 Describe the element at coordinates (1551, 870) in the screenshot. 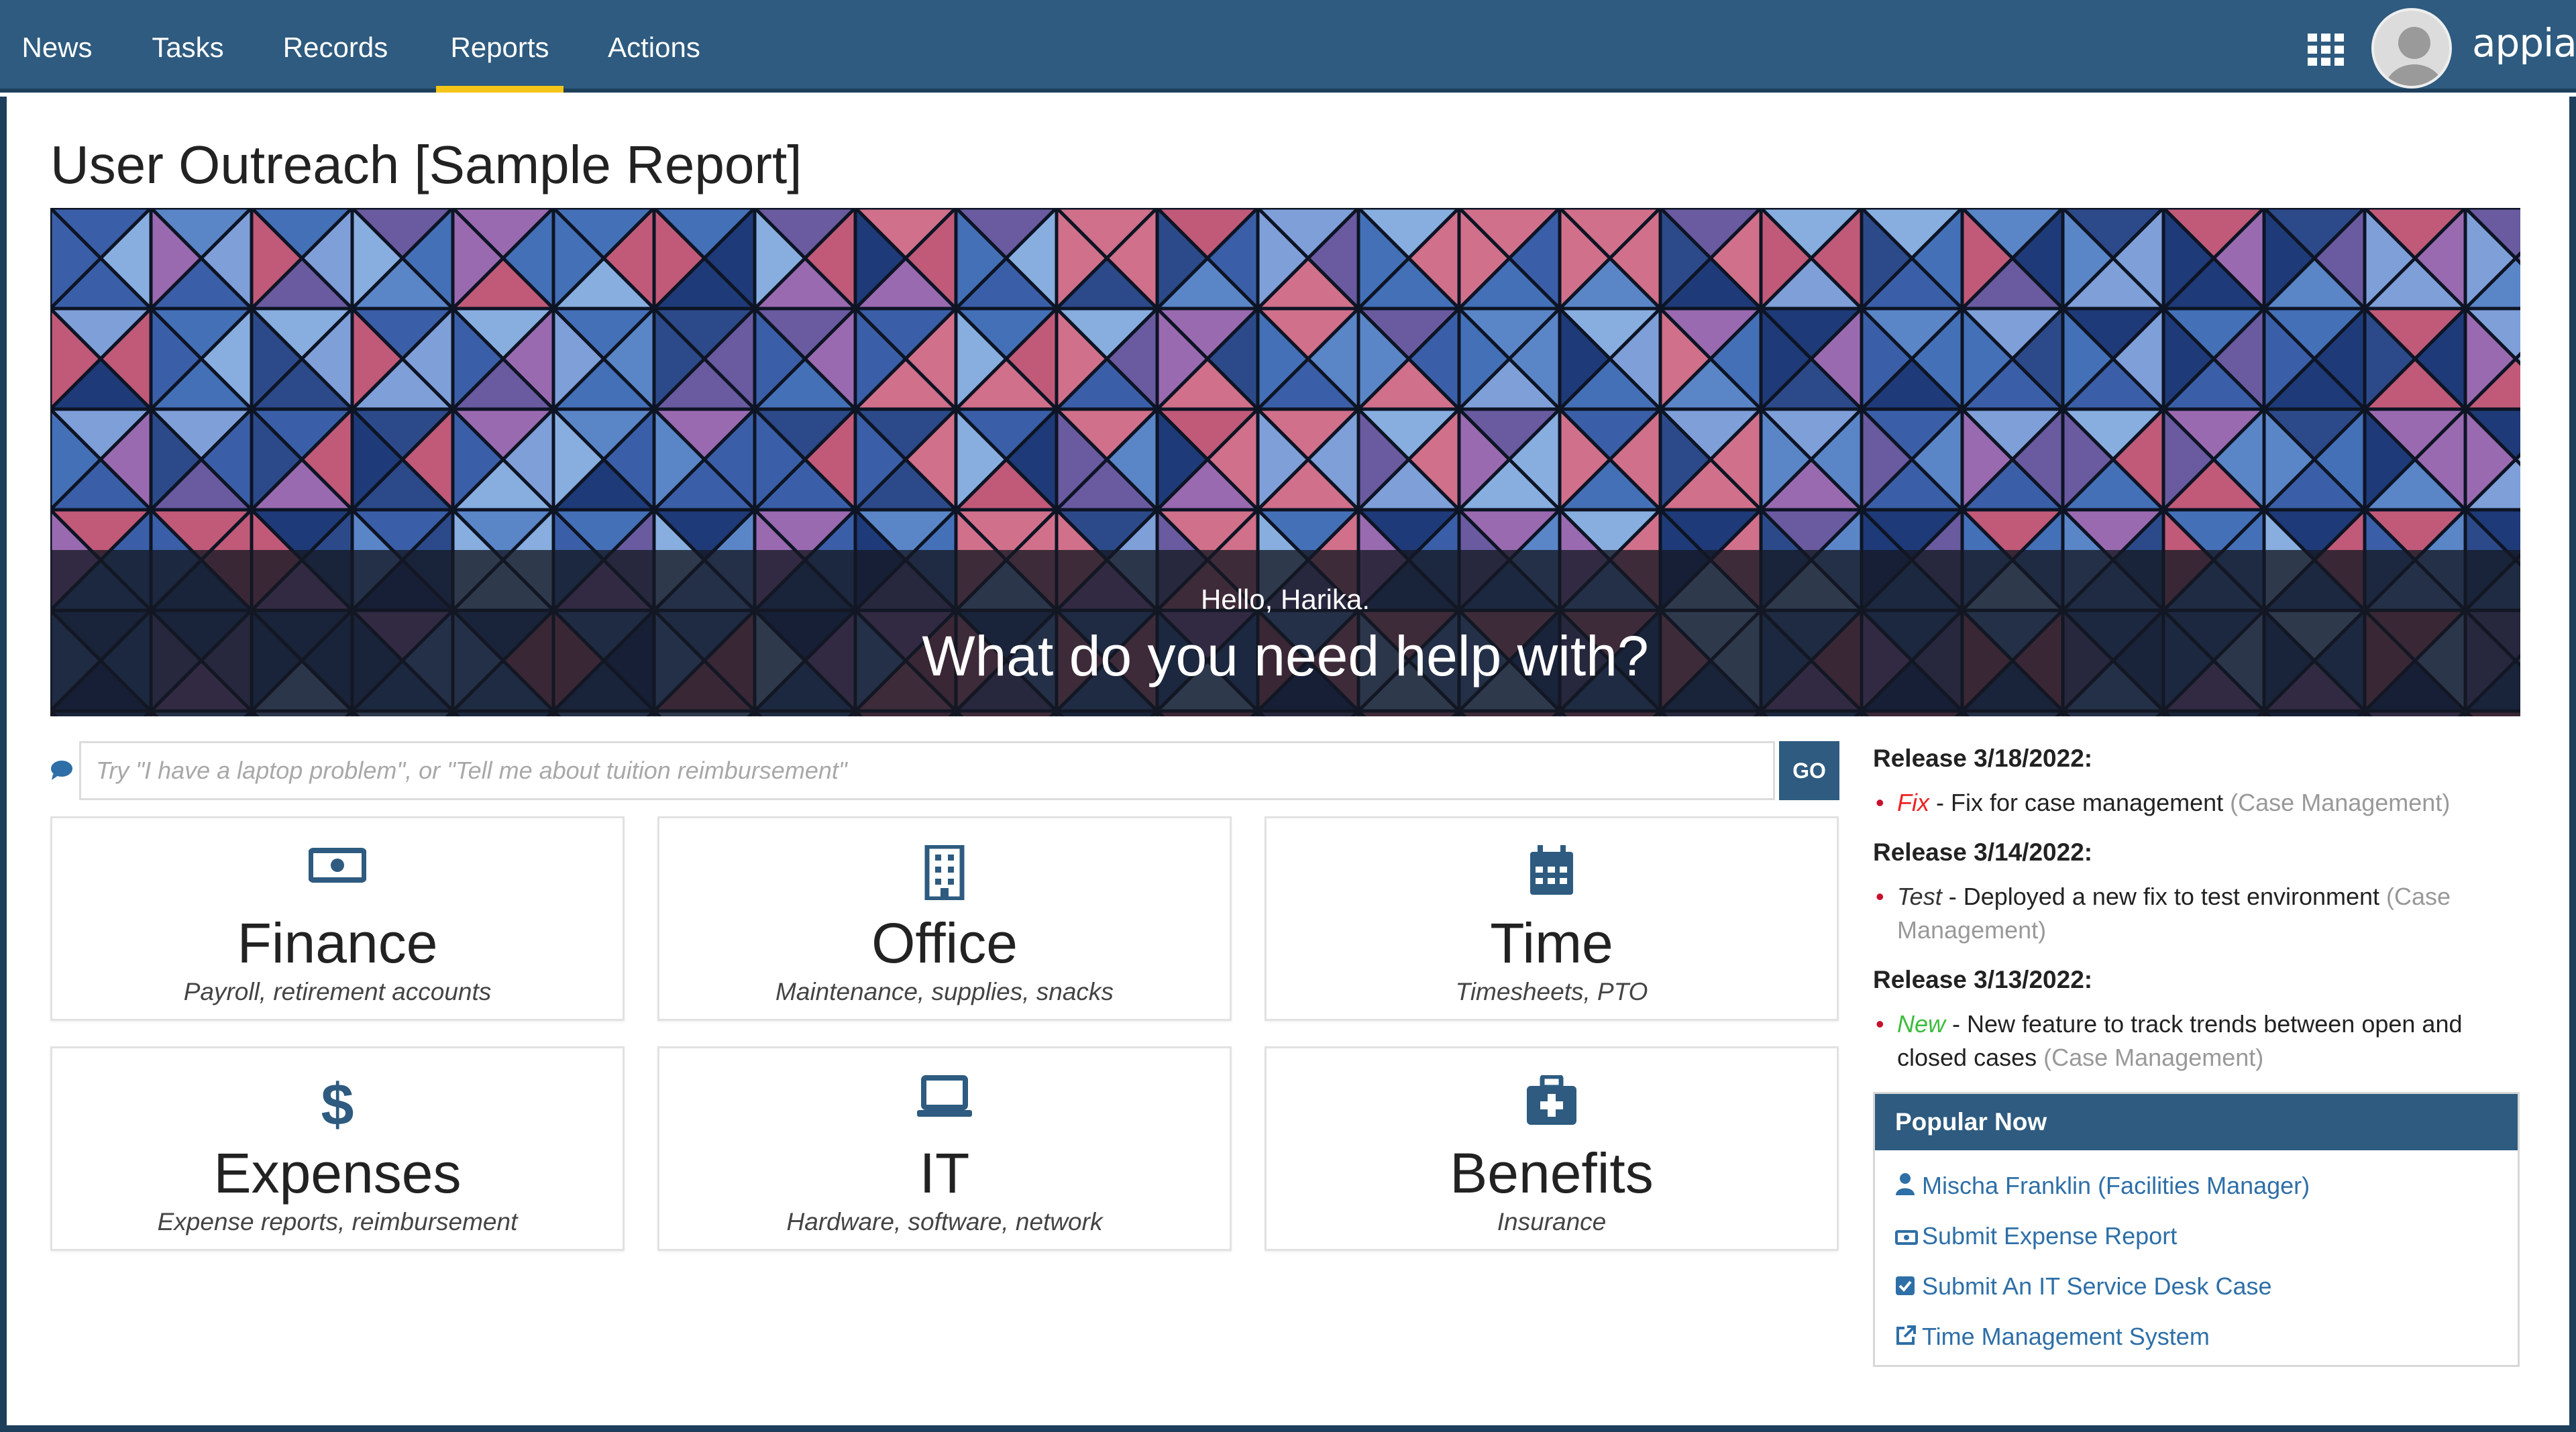

I see `calendar-icon` at that location.